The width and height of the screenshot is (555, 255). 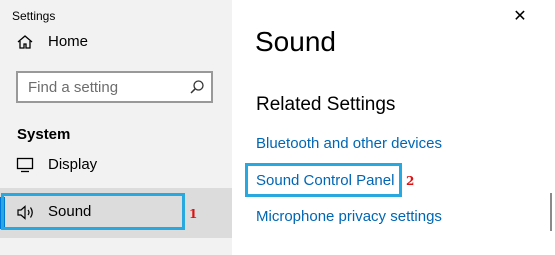 I want to click on bluetooth-devices-link: Bluetooth and other devices, so click(x=349, y=143).